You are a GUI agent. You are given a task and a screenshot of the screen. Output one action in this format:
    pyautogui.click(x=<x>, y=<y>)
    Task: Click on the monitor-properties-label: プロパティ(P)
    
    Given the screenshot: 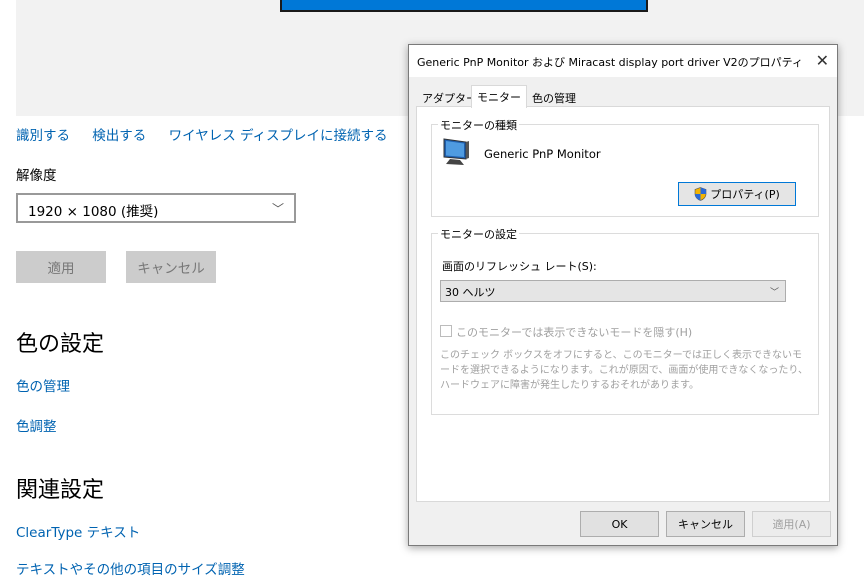 What is the action you would take?
    pyautogui.click(x=745, y=194)
    